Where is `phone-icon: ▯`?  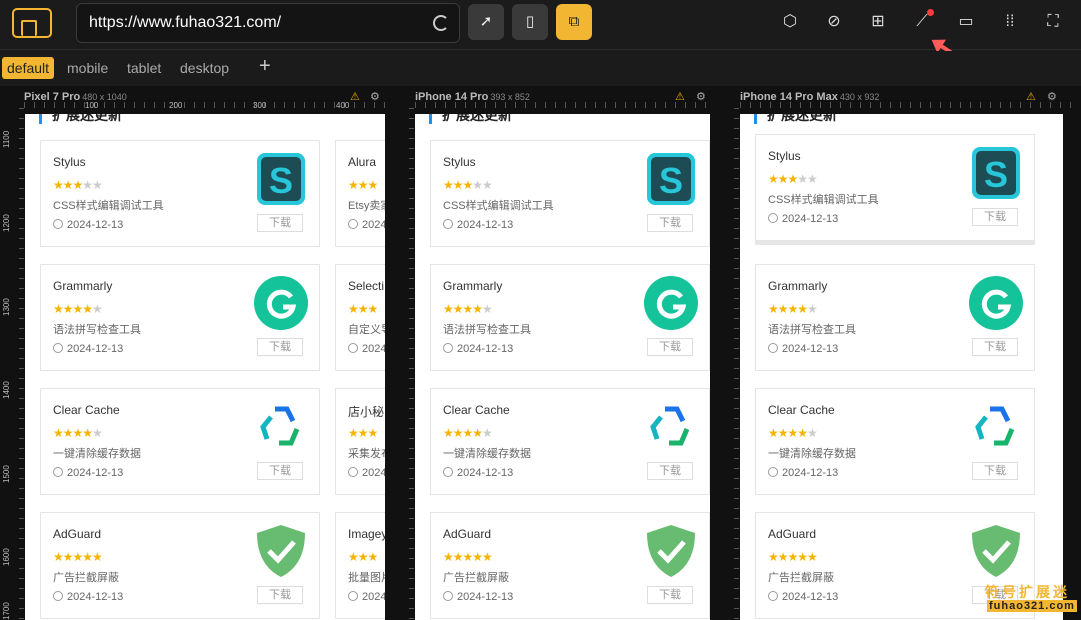
phone-icon: ▯ is located at coordinates (530, 21).